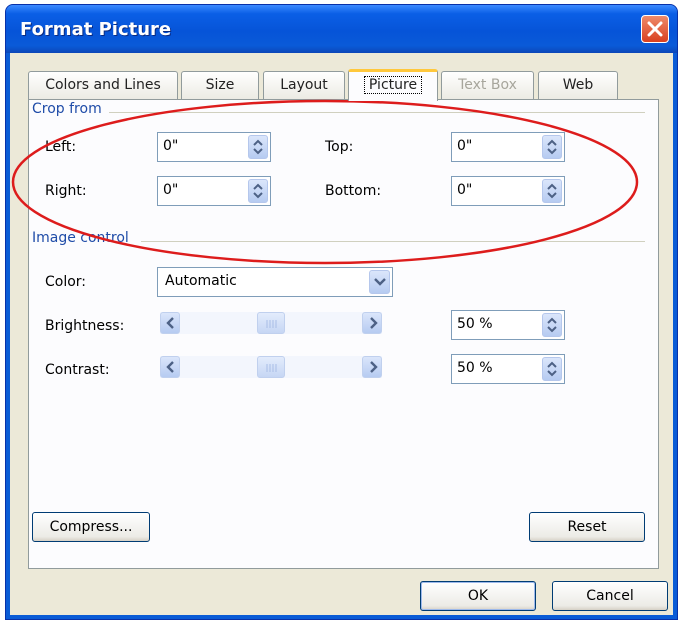 The image size is (684, 625). Describe the element at coordinates (610, 596) in the screenshot. I see `cancel-button: Cancel` at that location.